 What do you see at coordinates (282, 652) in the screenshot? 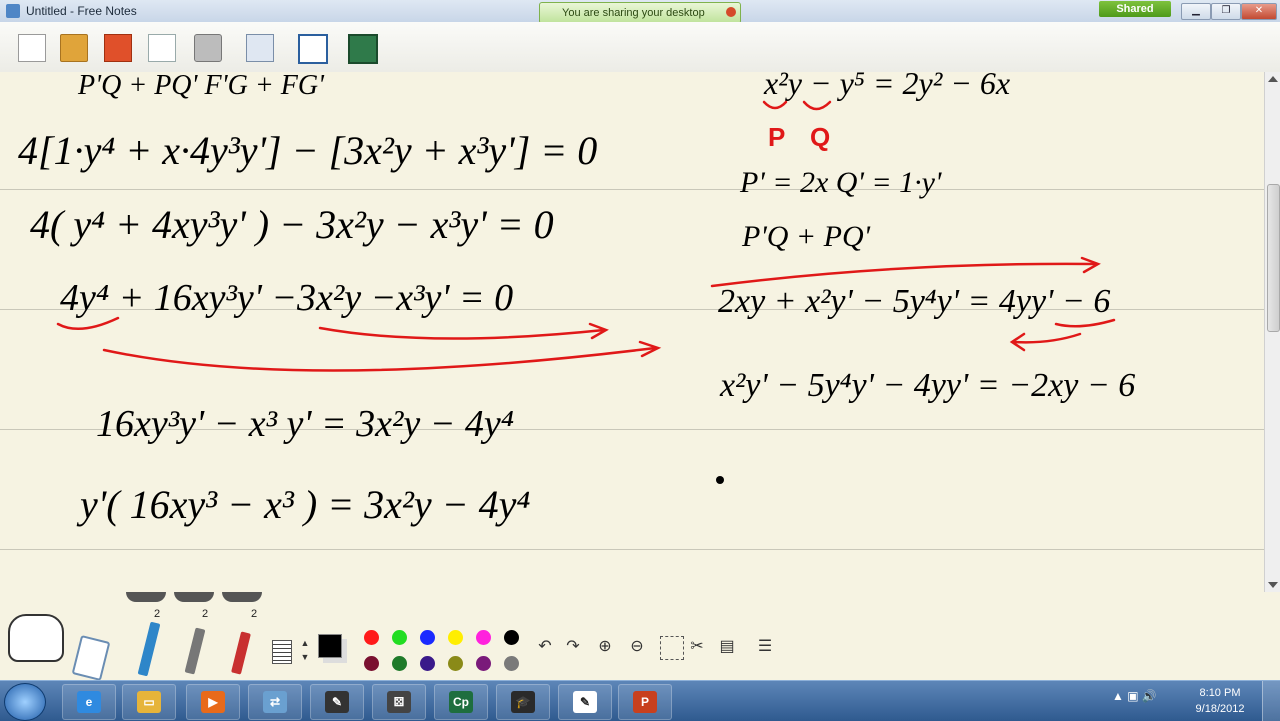
I see `line-width-icon` at bounding box center [282, 652].